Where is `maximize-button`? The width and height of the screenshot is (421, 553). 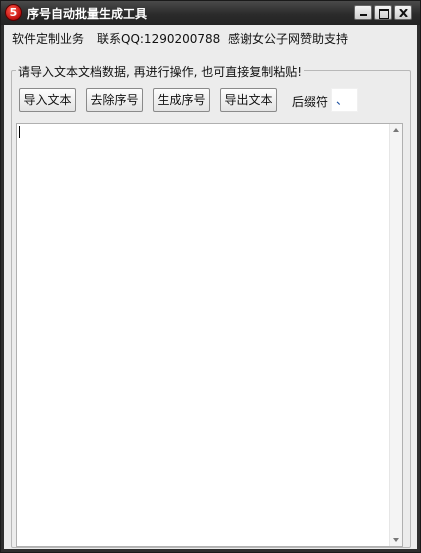 maximize-button is located at coordinates (383, 12).